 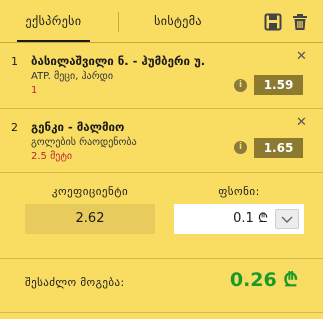 I want to click on stake-value: 0.1 ₾, so click(x=250, y=219).